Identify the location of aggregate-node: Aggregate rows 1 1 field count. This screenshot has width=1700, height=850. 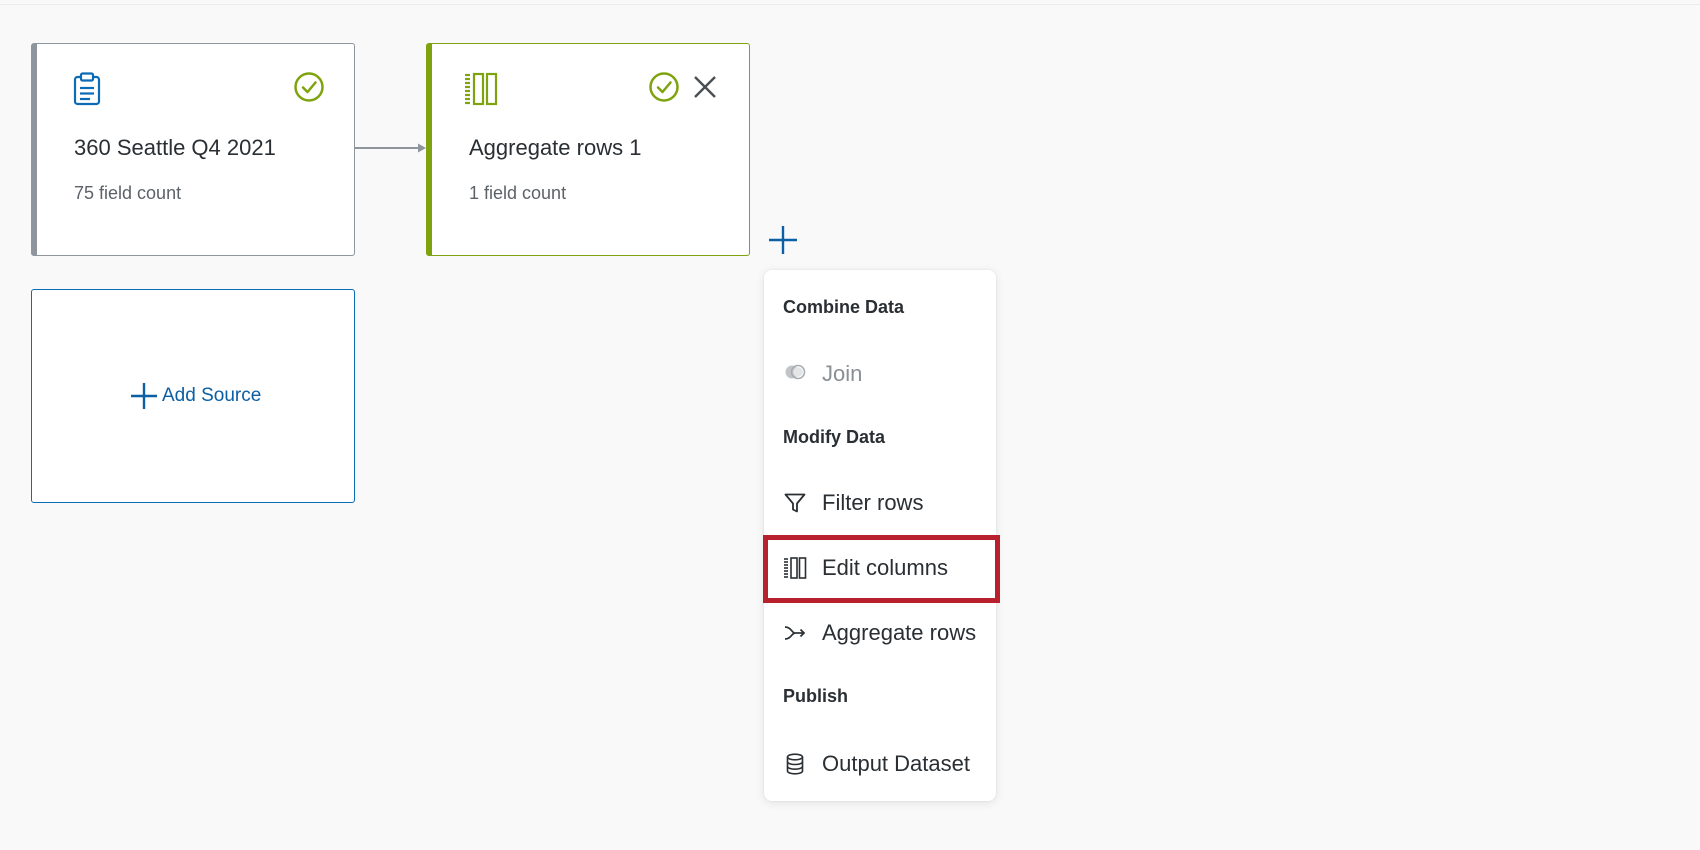
(588, 149).